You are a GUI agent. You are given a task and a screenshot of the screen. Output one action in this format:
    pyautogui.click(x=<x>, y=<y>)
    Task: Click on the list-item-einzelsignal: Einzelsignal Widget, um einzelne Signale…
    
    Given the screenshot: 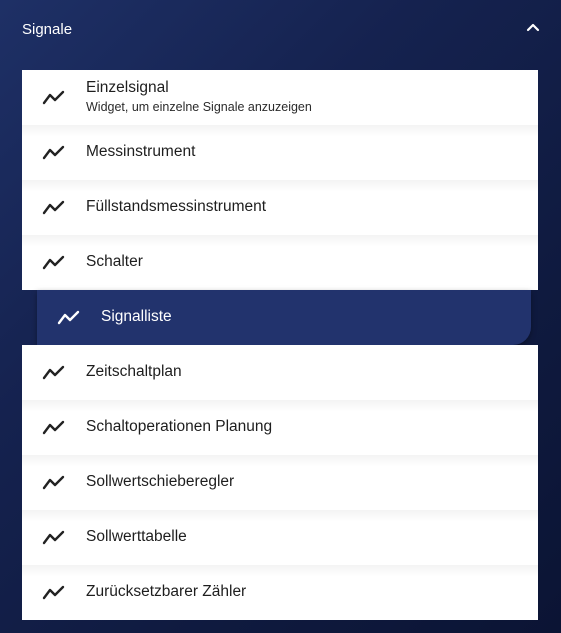 What is the action you would take?
    pyautogui.click(x=280, y=97)
    